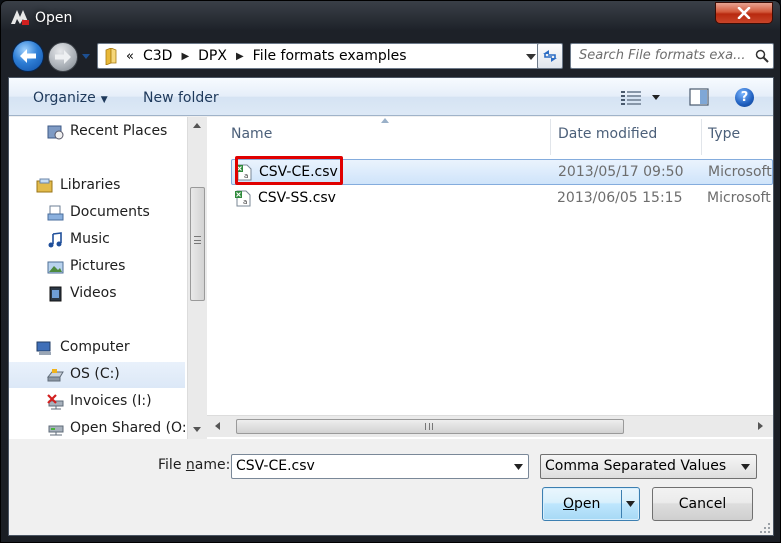 The image size is (781, 543). What do you see at coordinates (699, 97) in the screenshot?
I see `preview-pane-icon` at bounding box center [699, 97].